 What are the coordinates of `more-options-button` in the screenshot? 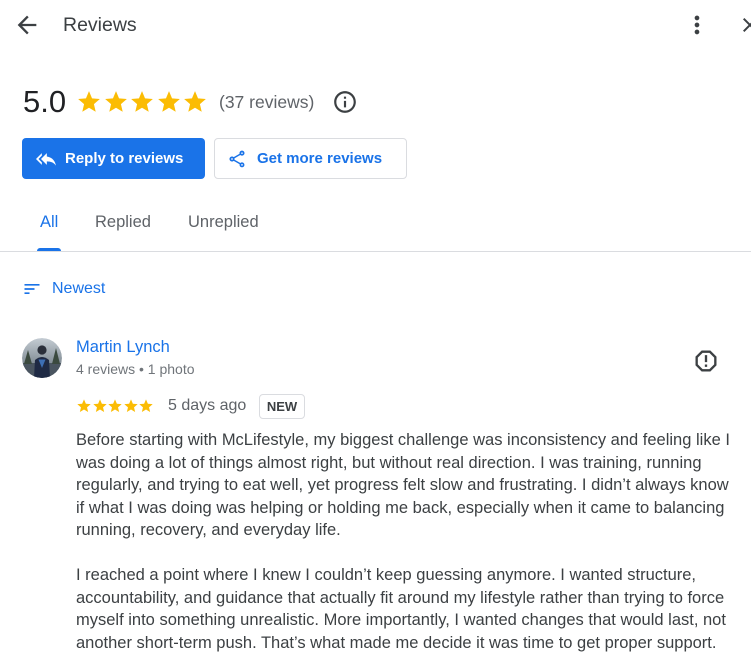 It's located at (697, 25).